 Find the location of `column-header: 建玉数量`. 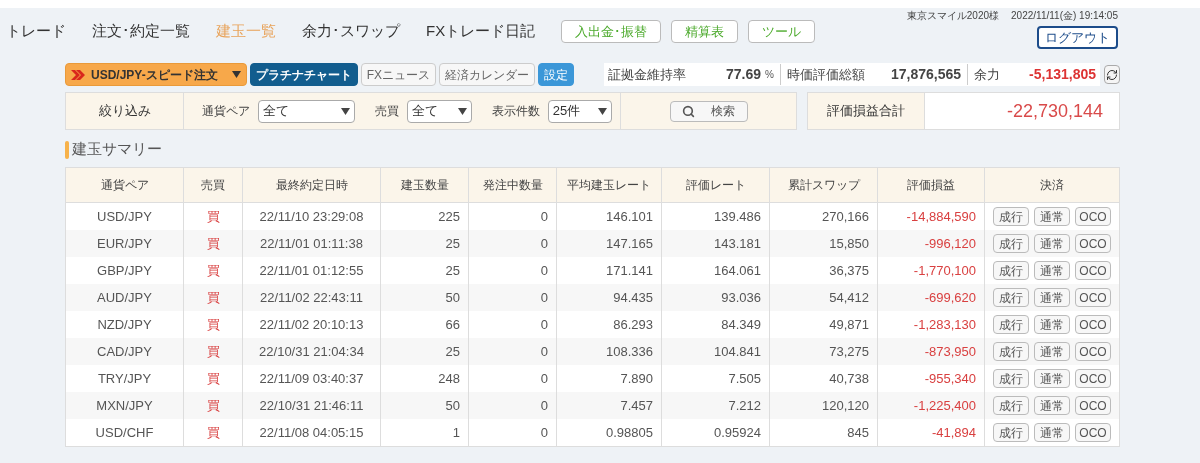

column-header: 建玉数量 is located at coordinates (425, 185).